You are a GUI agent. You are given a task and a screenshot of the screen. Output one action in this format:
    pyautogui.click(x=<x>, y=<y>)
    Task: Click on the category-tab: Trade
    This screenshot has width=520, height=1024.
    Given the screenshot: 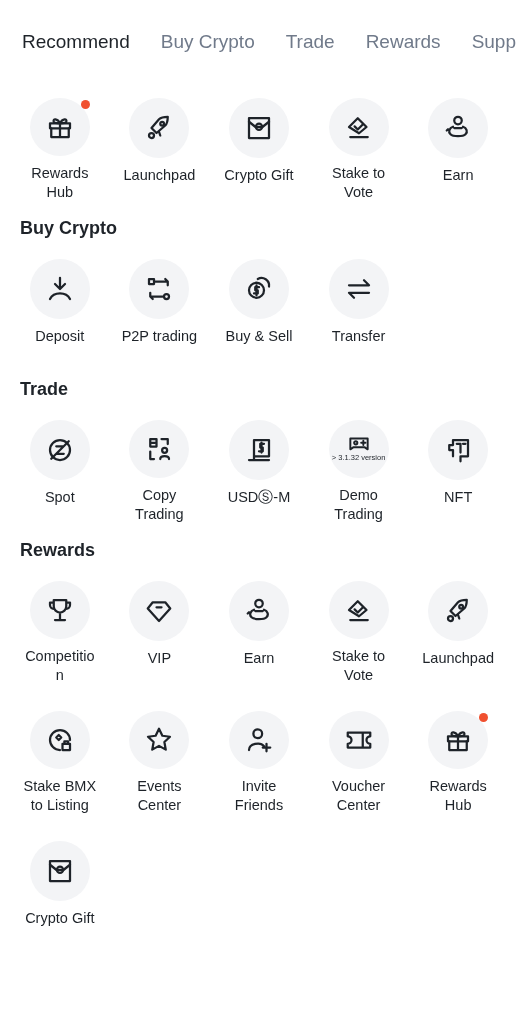 What is the action you would take?
    pyautogui.click(x=310, y=41)
    